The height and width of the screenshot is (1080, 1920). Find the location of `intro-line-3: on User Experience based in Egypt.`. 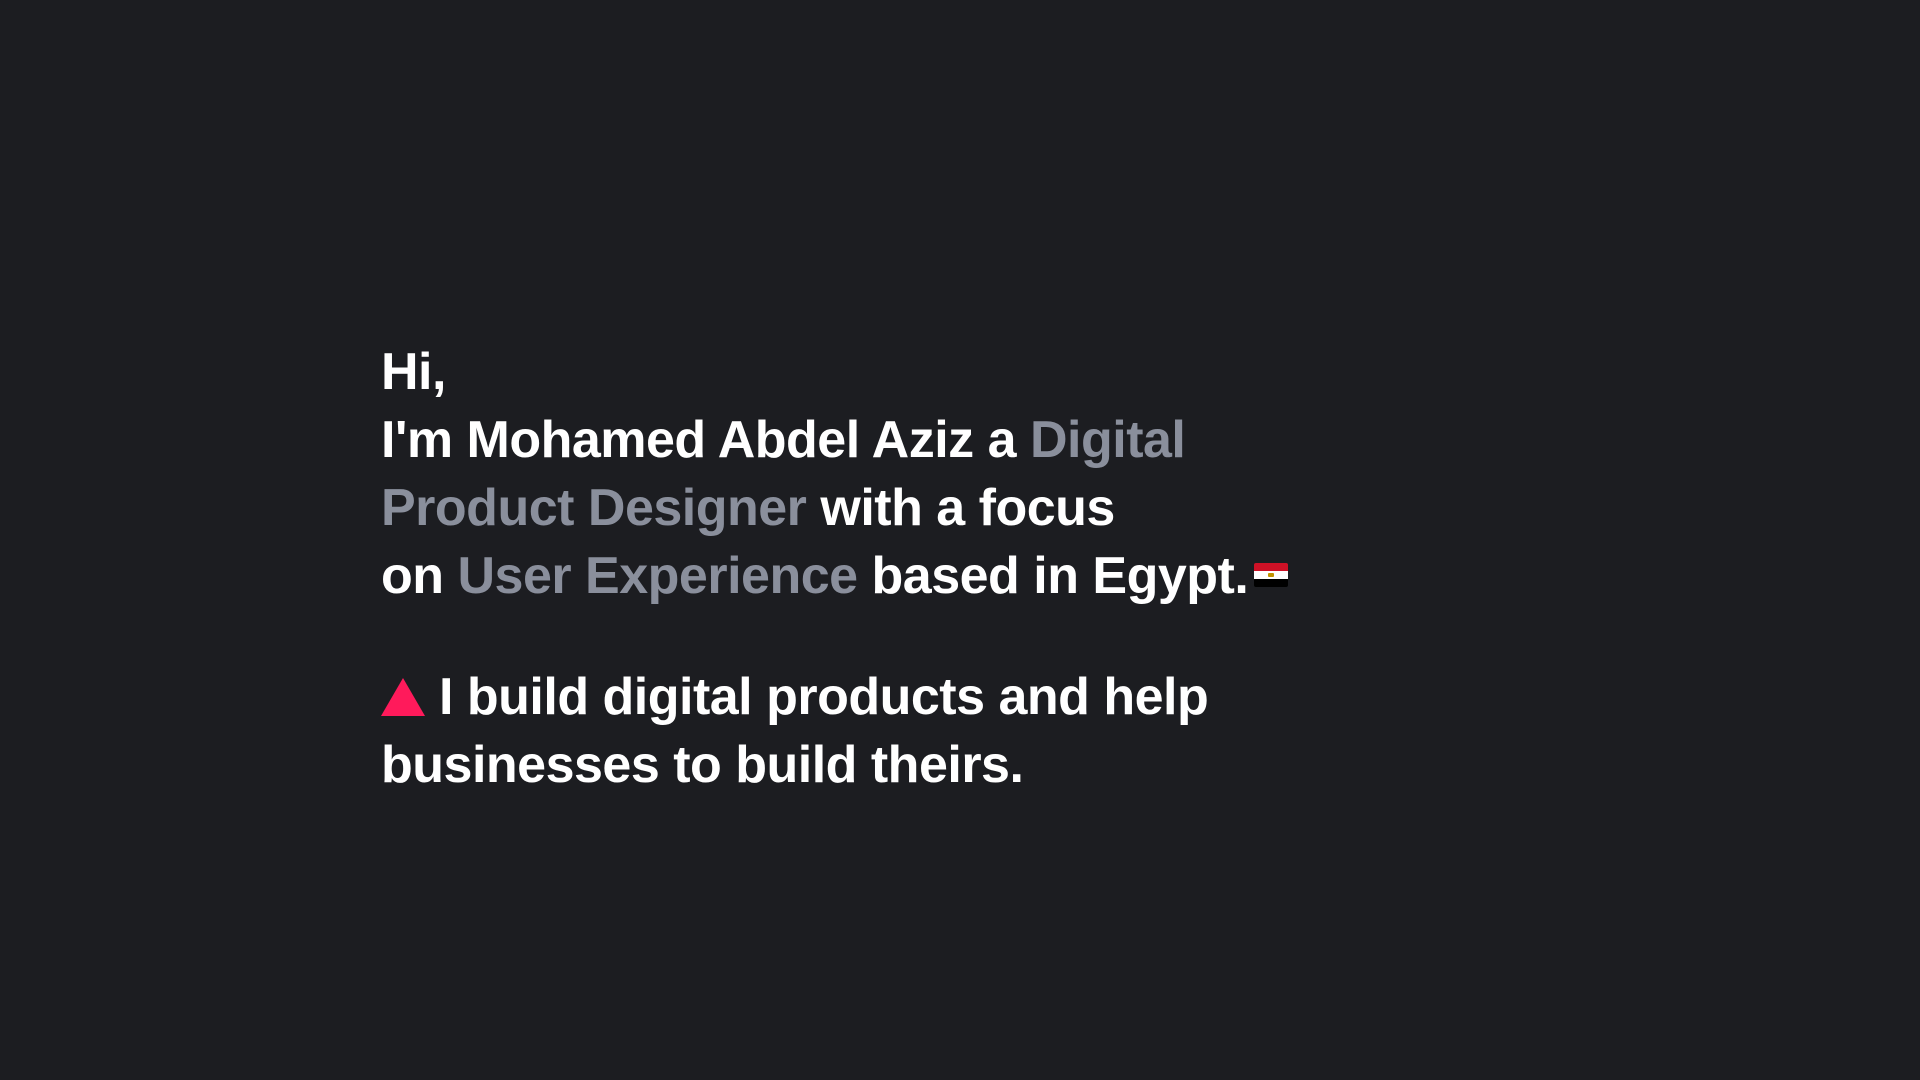

intro-line-3: on User Experience based in Egypt. is located at coordinates (881, 576).